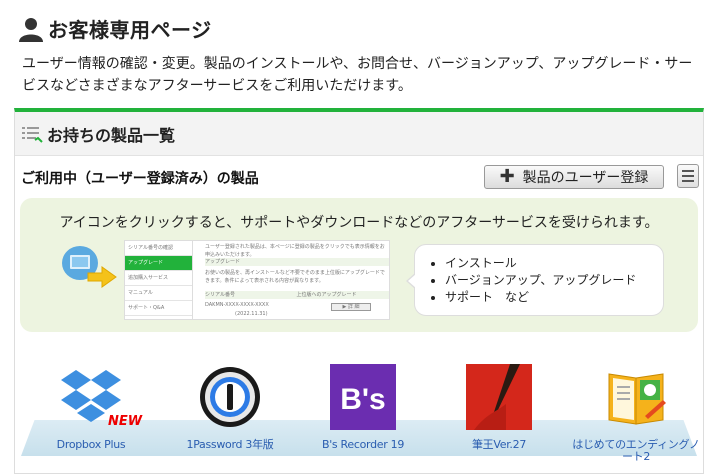 This screenshot has width=716, height=474. Describe the element at coordinates (158, 308) in the screenshot. I see `preview-nav-item: サポート・Q&A` at that location.